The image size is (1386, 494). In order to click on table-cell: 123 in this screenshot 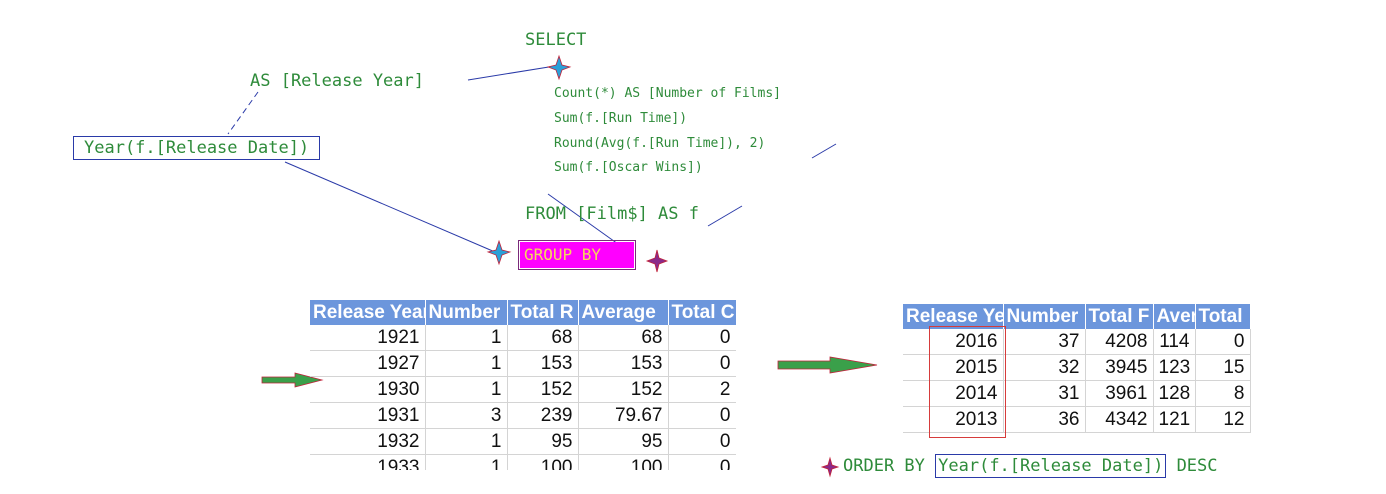, I will do `click(1174, 367)`.